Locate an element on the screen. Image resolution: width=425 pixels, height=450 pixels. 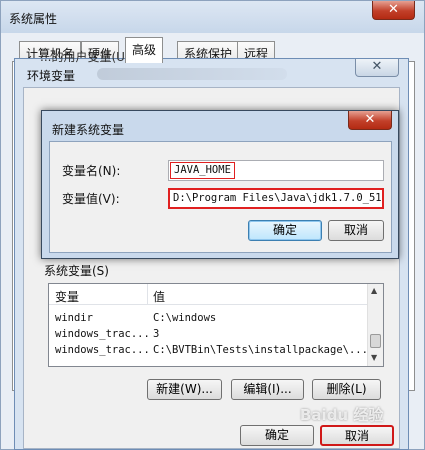
column-header-variable: 变量 is located at coordinates (67, 296).